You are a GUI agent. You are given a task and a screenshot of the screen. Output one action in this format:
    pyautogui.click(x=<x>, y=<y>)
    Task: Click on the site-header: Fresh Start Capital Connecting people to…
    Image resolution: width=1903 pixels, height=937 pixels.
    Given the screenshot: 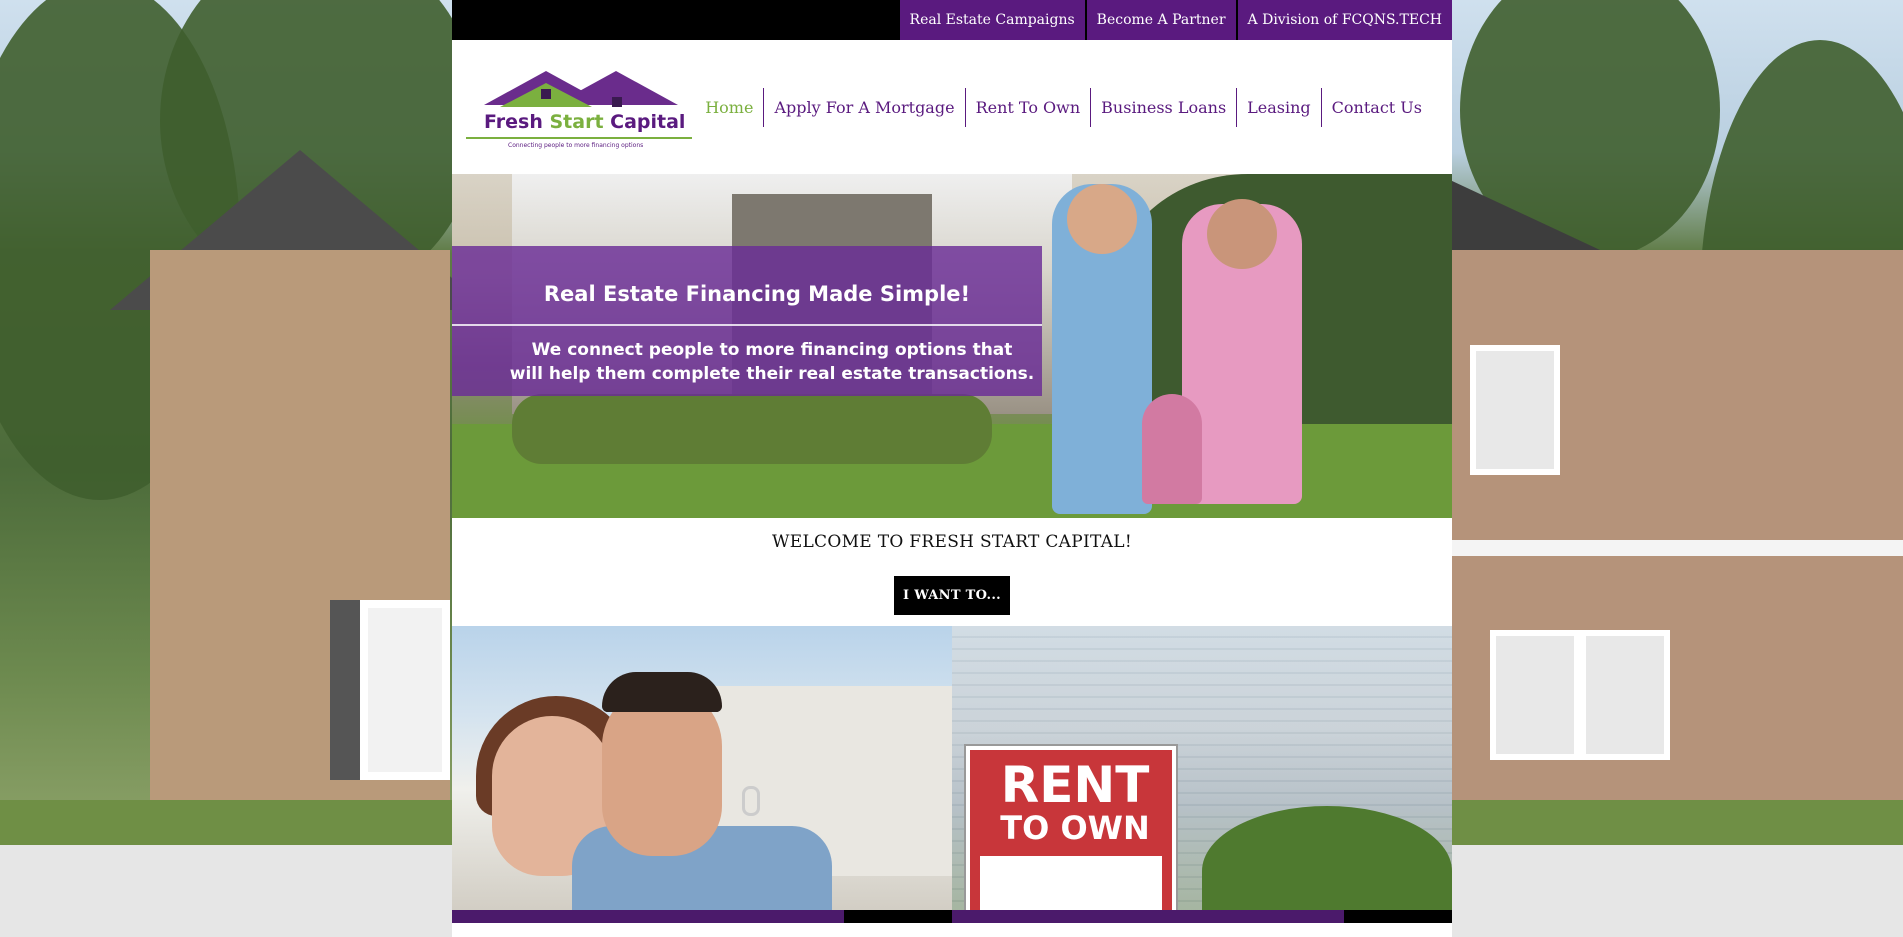 What is the action you would take?
    pyautogui.click(x=952, y=107)
    